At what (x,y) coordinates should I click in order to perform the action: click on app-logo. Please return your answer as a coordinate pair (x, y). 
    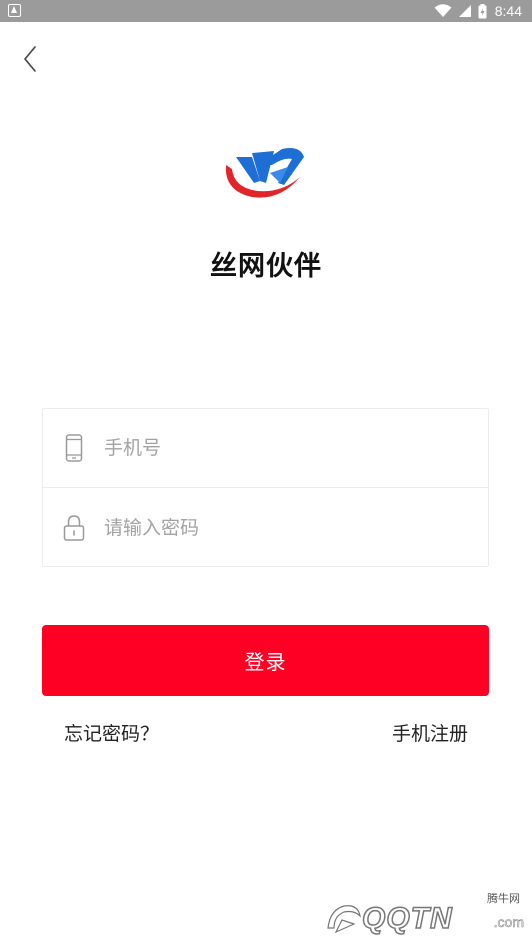
    Looking at the image, I should click on (264, 173).